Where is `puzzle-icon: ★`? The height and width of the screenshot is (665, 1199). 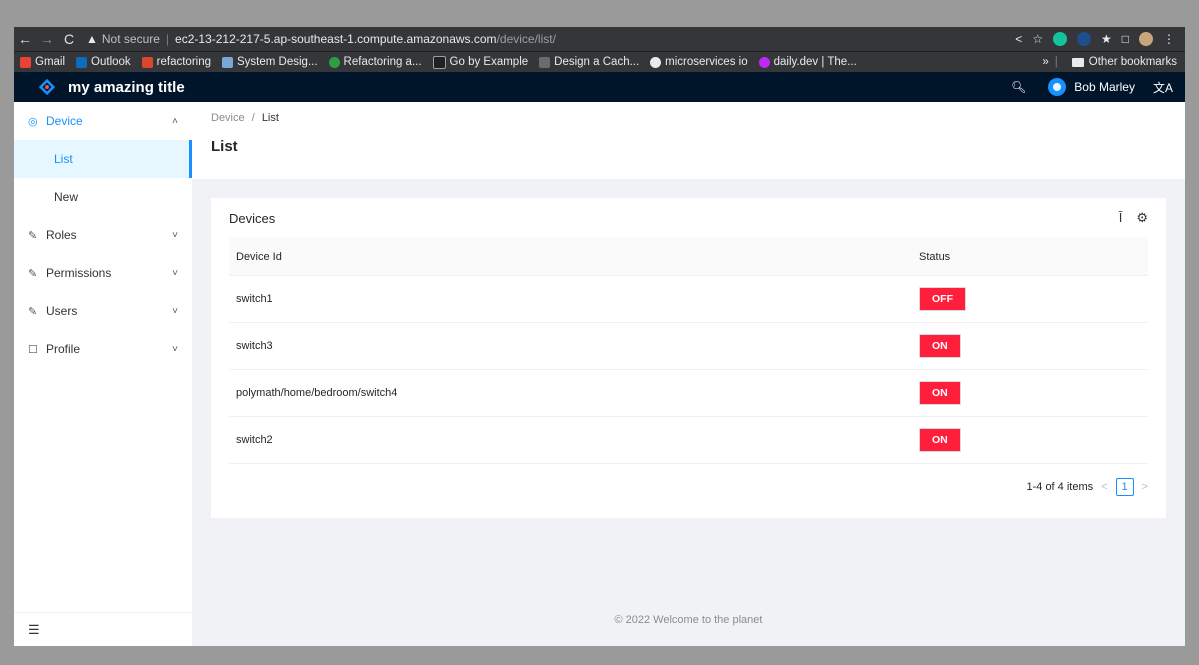
puzzle-icon: ★ is located at coordinates (1106, 39).